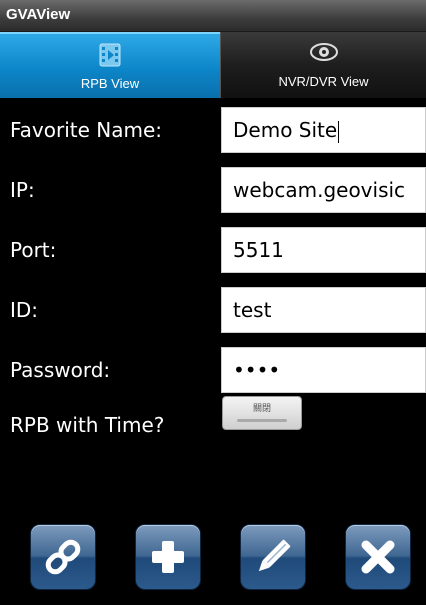 The width and height of the screenshot is (426, 605). I want to click on rpb-with-time-toggle: 關閉, so click(262, 413).